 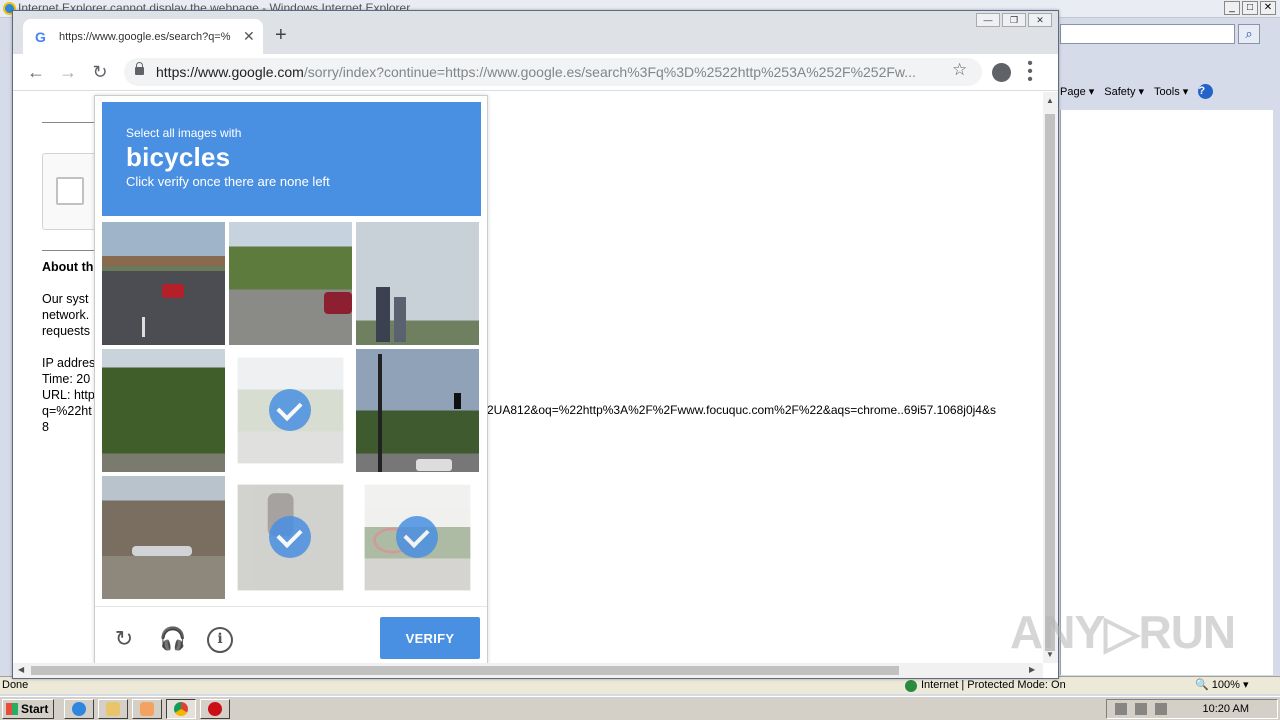 What do you see at coordinates (100, 72) in the screenshot?
I see `reload-button: ↻` at bounding box center [100, 72].